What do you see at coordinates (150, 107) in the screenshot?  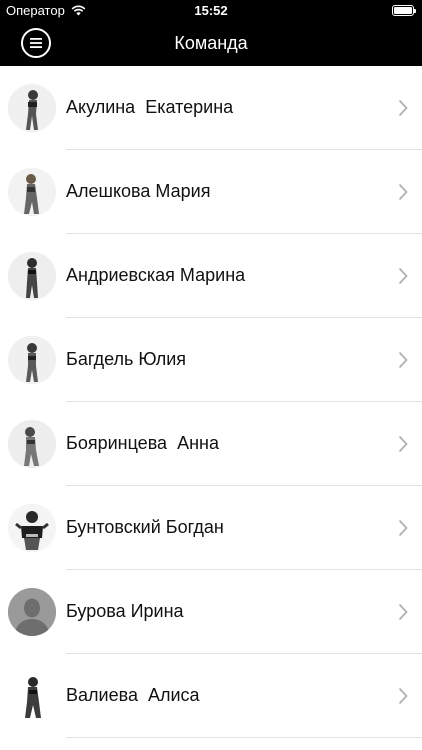 I see `member-name: Акулина Екатерина` at bounding box center [150, 107].